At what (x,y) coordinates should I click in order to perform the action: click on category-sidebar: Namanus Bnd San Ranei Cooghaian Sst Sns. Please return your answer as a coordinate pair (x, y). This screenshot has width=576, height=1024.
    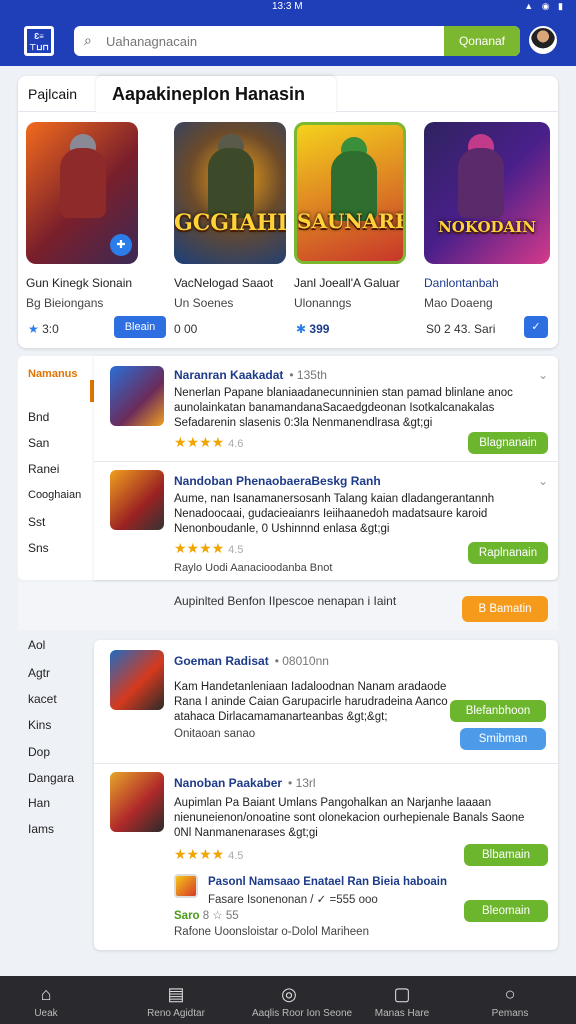
    Looking at the image, I should click on (56, 468).